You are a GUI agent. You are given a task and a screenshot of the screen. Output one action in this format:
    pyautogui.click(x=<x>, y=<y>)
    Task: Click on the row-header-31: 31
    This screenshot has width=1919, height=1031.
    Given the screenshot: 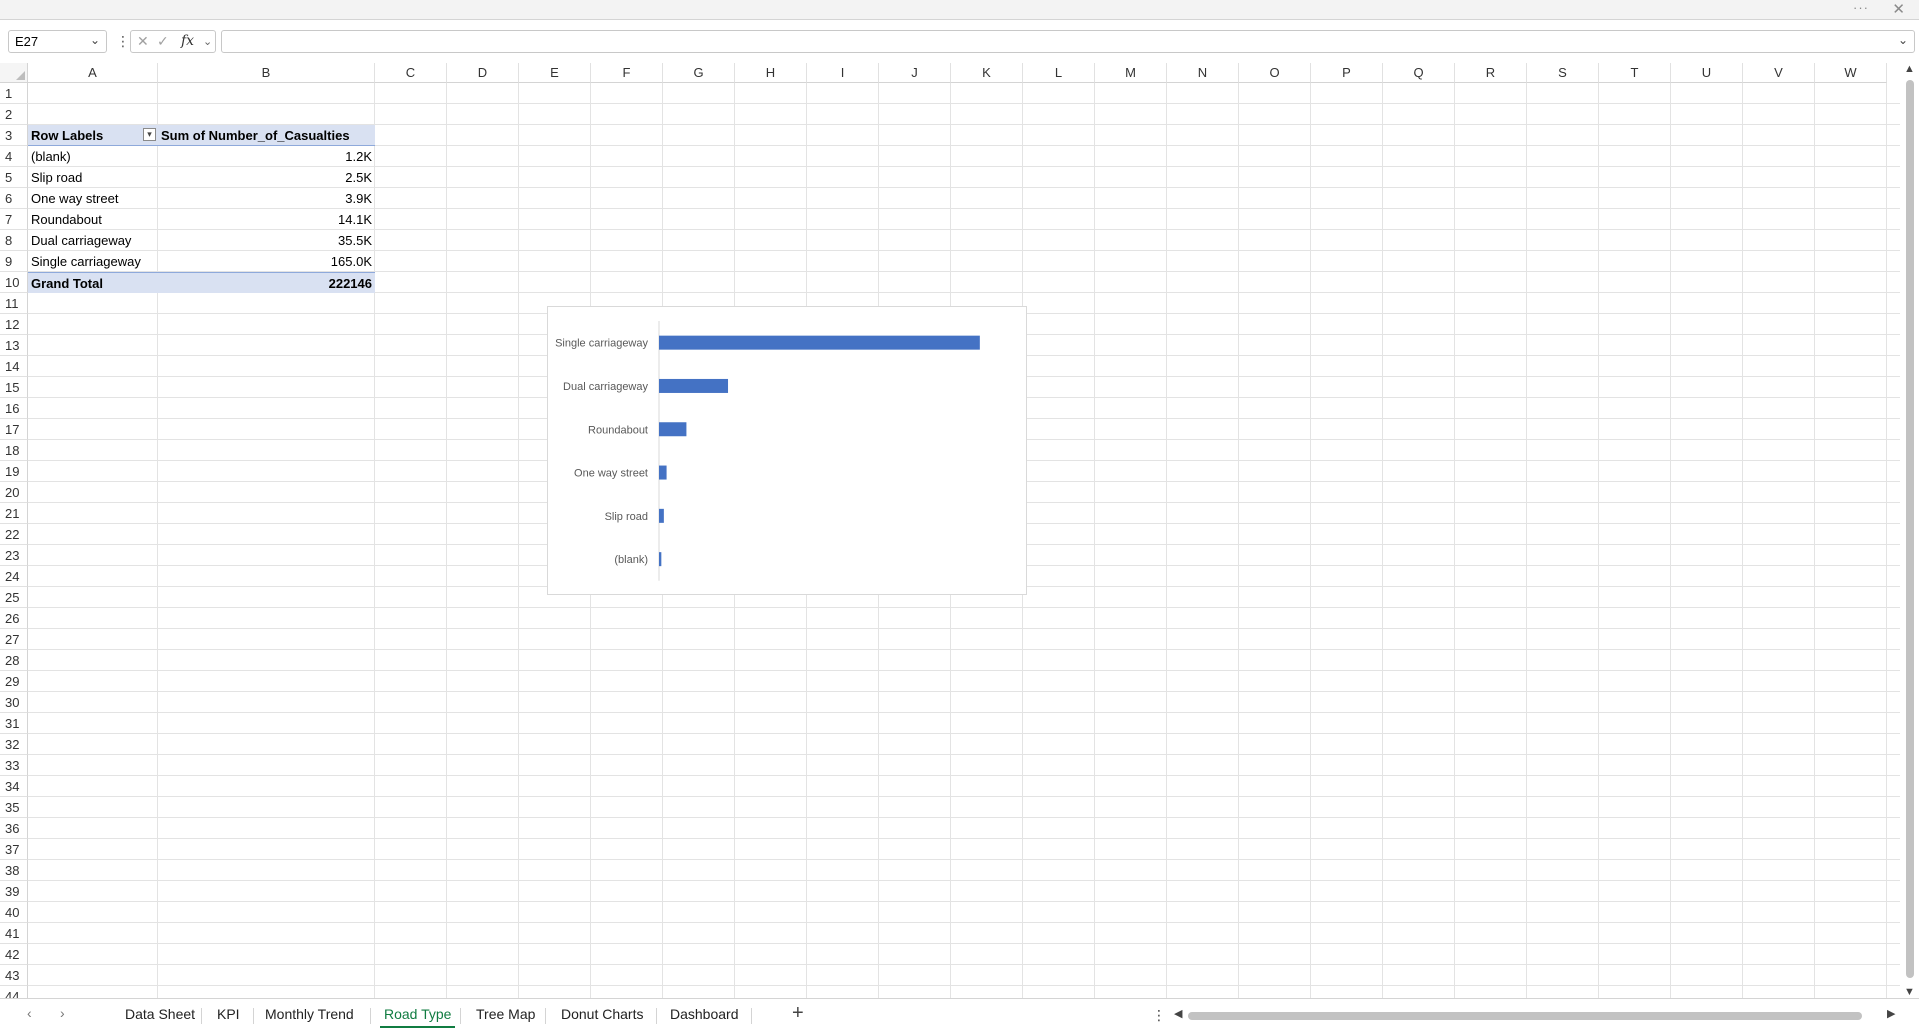 What is the action you would take?
    pyautogui.click(x=14, y=723)
    